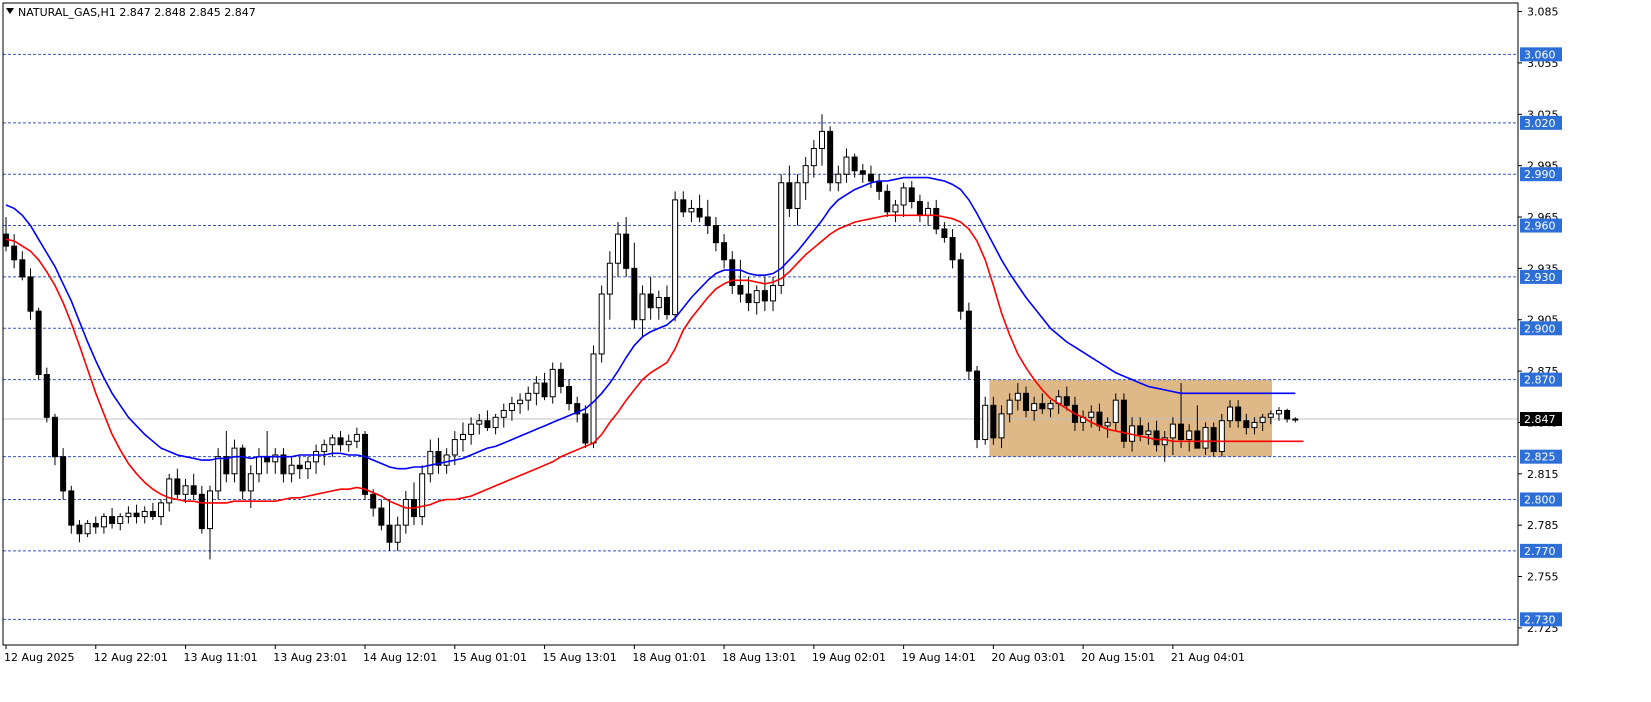 Image resolution: width=1651 pixels, height=702 pixels. Describe the element at coordinates (1028, 657) in the screenshot. I see `time-tick-label: 20 Aug 03:01` at that location.